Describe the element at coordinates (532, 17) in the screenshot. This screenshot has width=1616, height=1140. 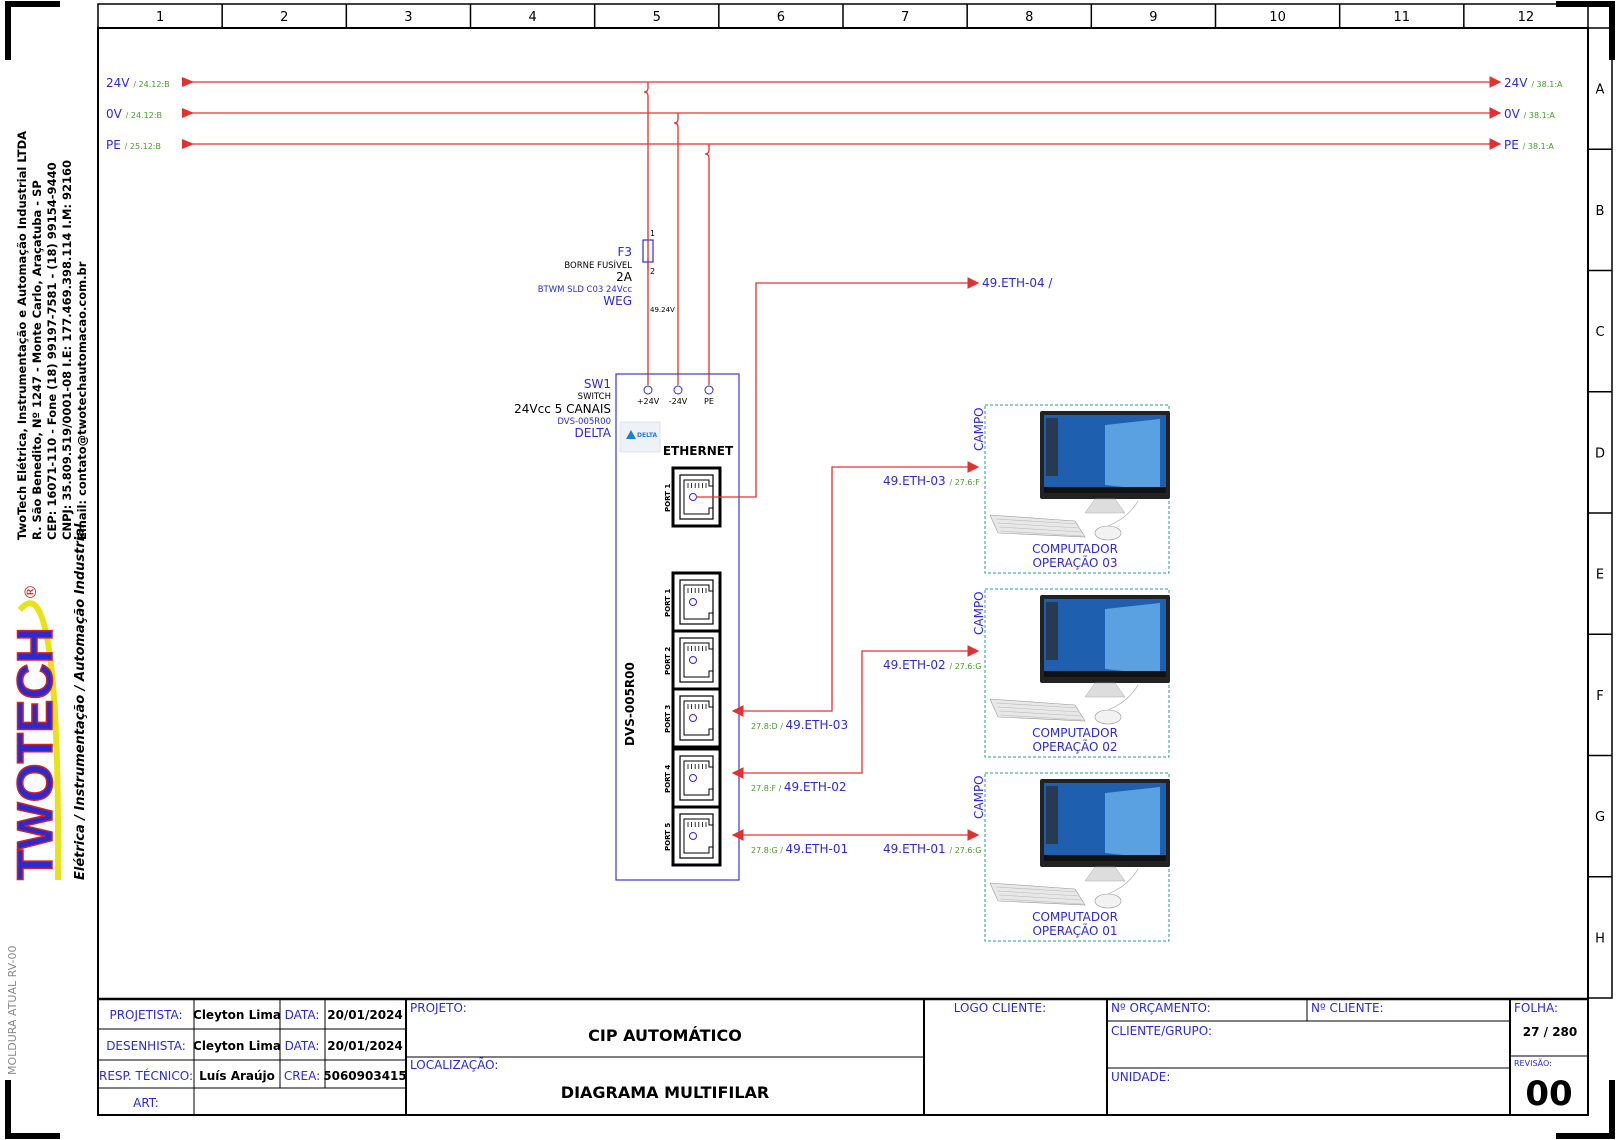
I see `column-label: 4` at that location.